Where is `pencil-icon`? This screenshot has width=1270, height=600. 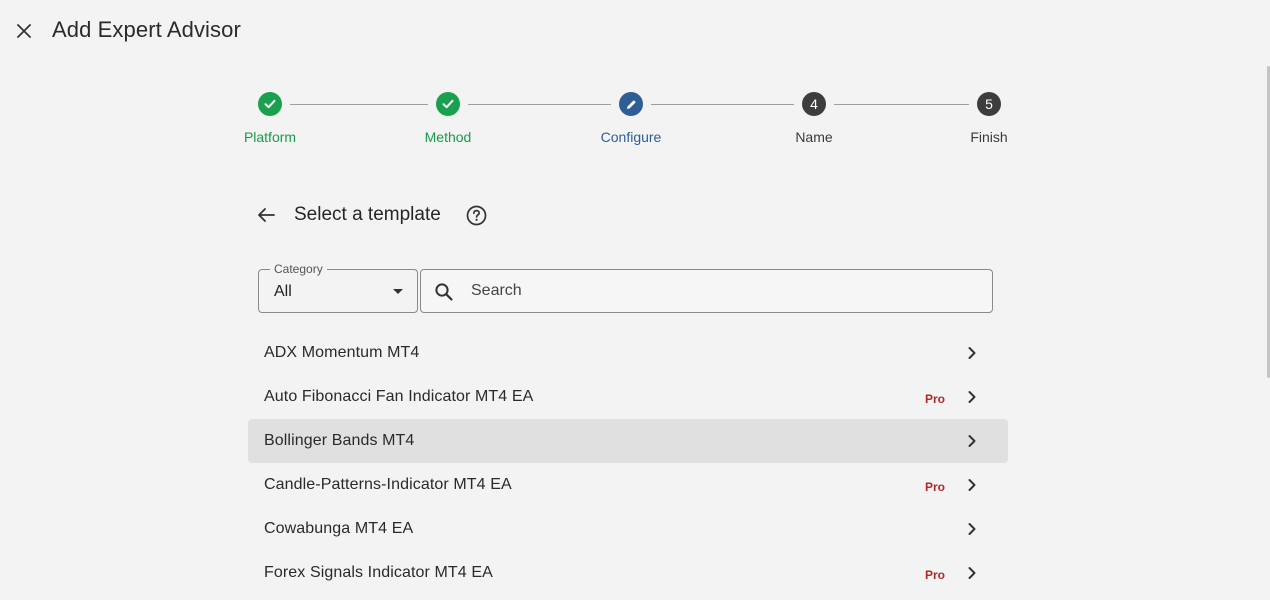 pencil-icon is located at coordinates (631, 104).